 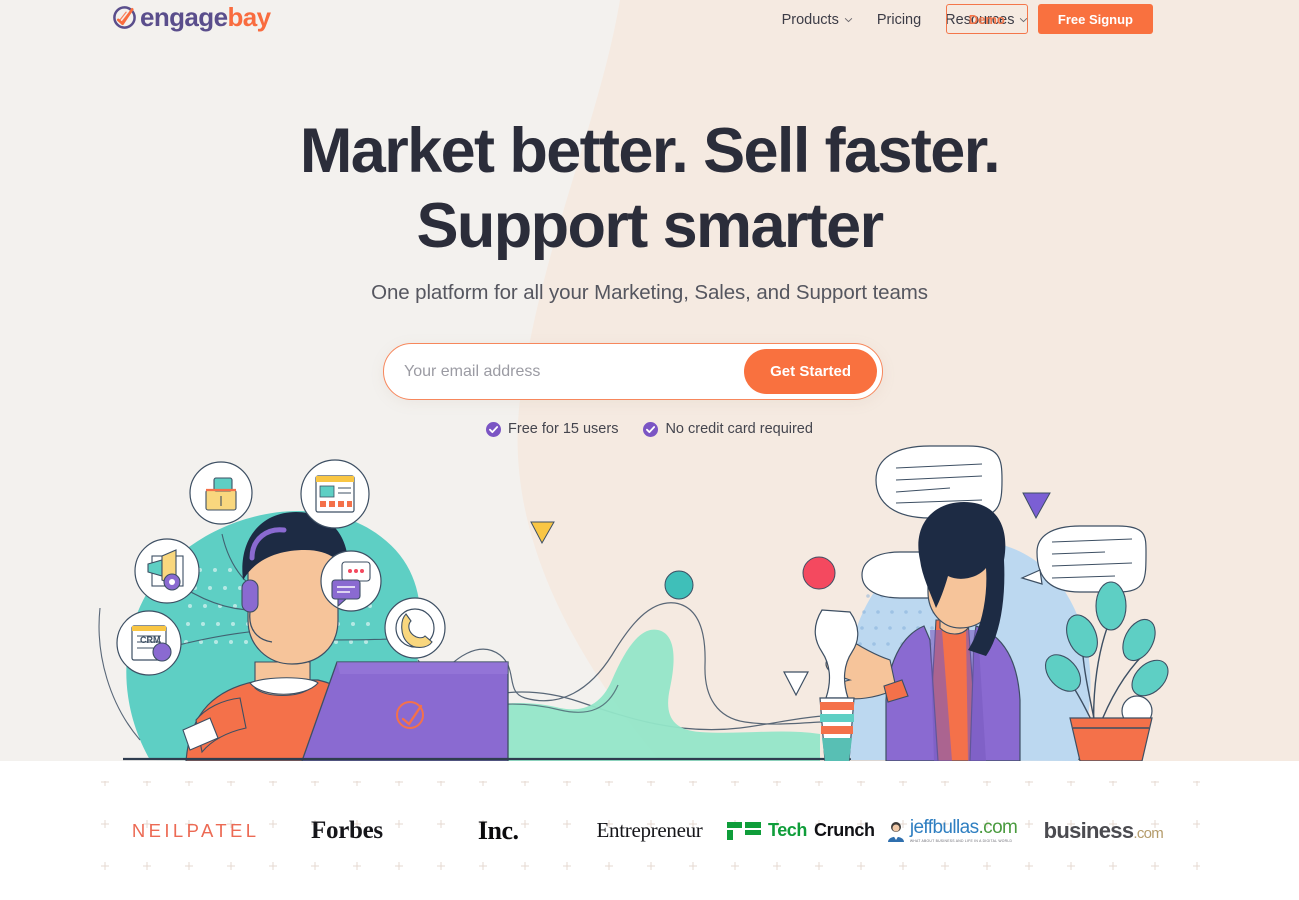 I want to click on svg-text: CRM, so click(x=150, y=640).